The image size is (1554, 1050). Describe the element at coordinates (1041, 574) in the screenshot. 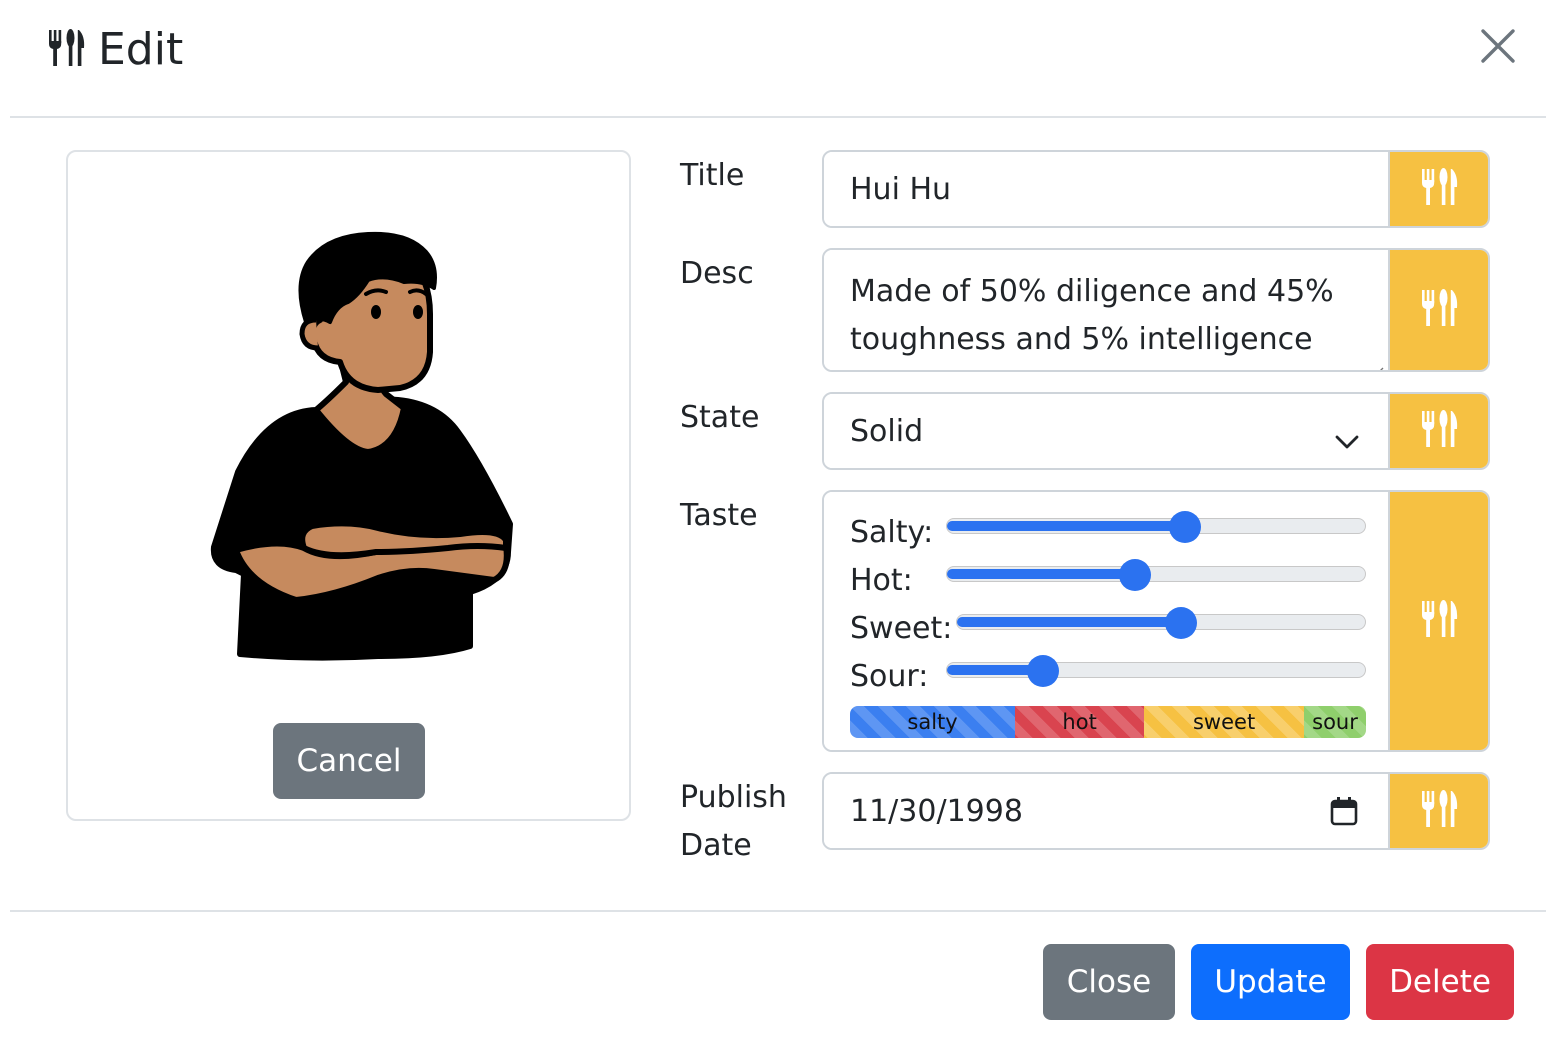

I see `hot-slider-fill` at that location.